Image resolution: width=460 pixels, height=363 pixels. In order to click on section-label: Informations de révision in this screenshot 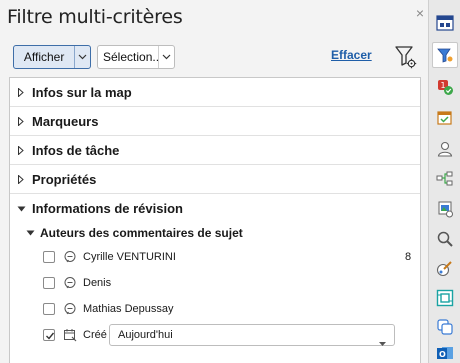, I will do `click(107, 208)`.